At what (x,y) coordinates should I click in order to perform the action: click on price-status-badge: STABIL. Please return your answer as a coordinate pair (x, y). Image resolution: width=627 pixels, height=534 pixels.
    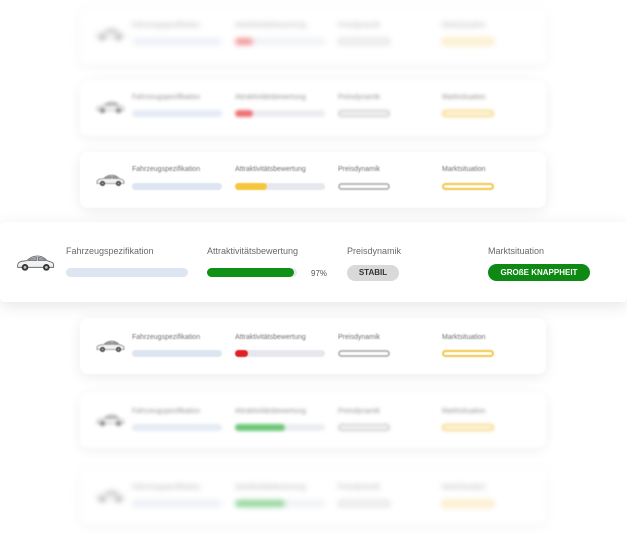
    Looking at the image, I should click on (373, 273).